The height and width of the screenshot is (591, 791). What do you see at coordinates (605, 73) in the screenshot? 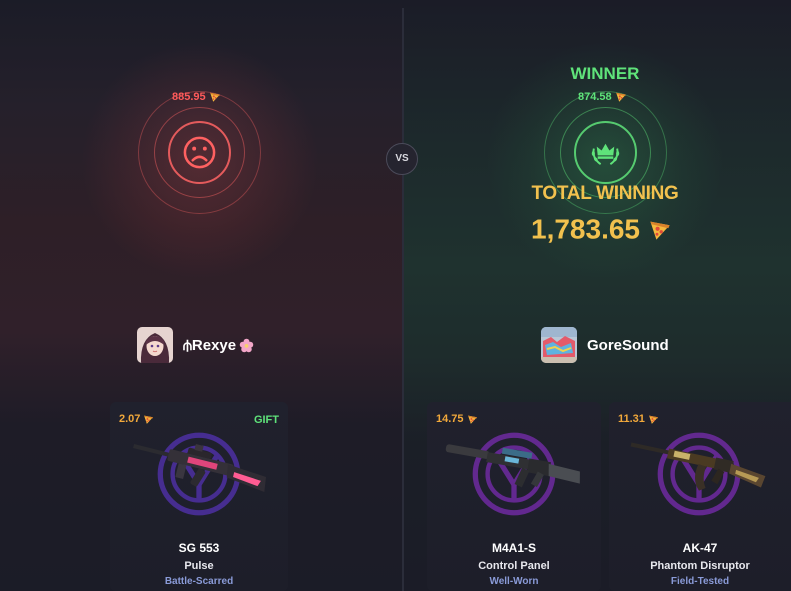
I see `winner-label: WINNER` at bounding box center [605, 73].